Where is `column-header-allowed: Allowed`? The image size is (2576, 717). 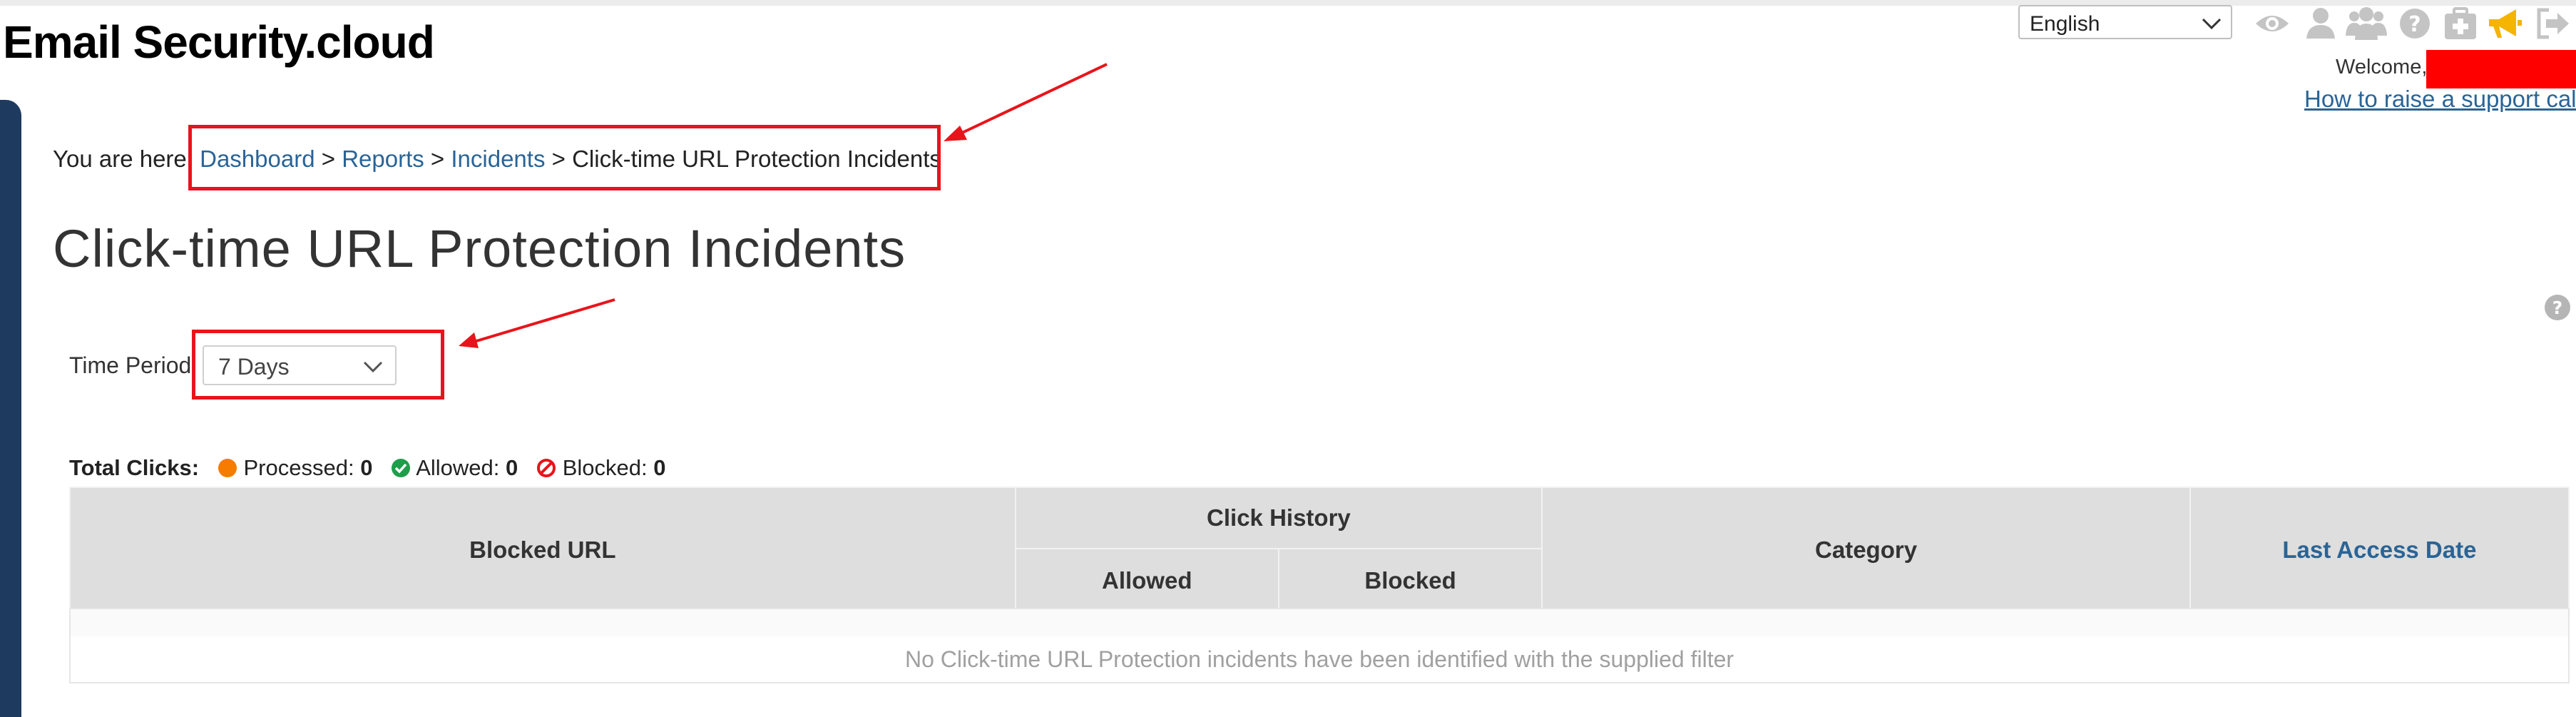
column-header-allowed: Allowed is located at coordinates (1146, 581).